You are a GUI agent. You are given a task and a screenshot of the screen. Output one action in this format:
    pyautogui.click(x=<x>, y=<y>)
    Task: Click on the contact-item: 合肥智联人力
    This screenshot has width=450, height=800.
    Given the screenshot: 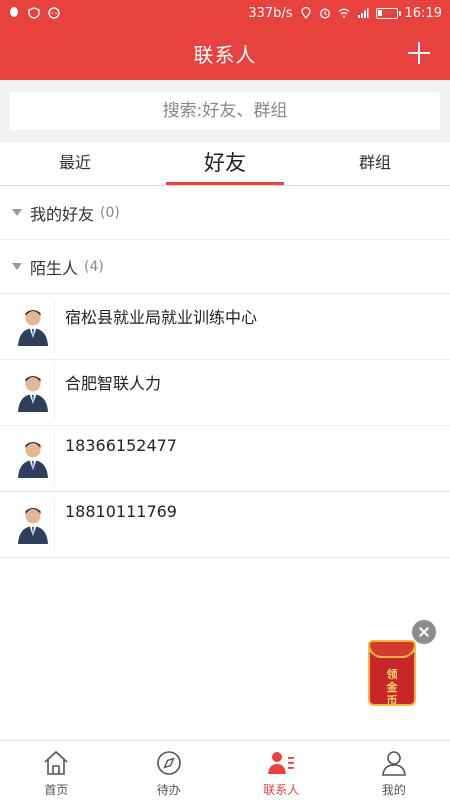 What is the action you would take?
    pyautogui.click(x=225, y=393)
    